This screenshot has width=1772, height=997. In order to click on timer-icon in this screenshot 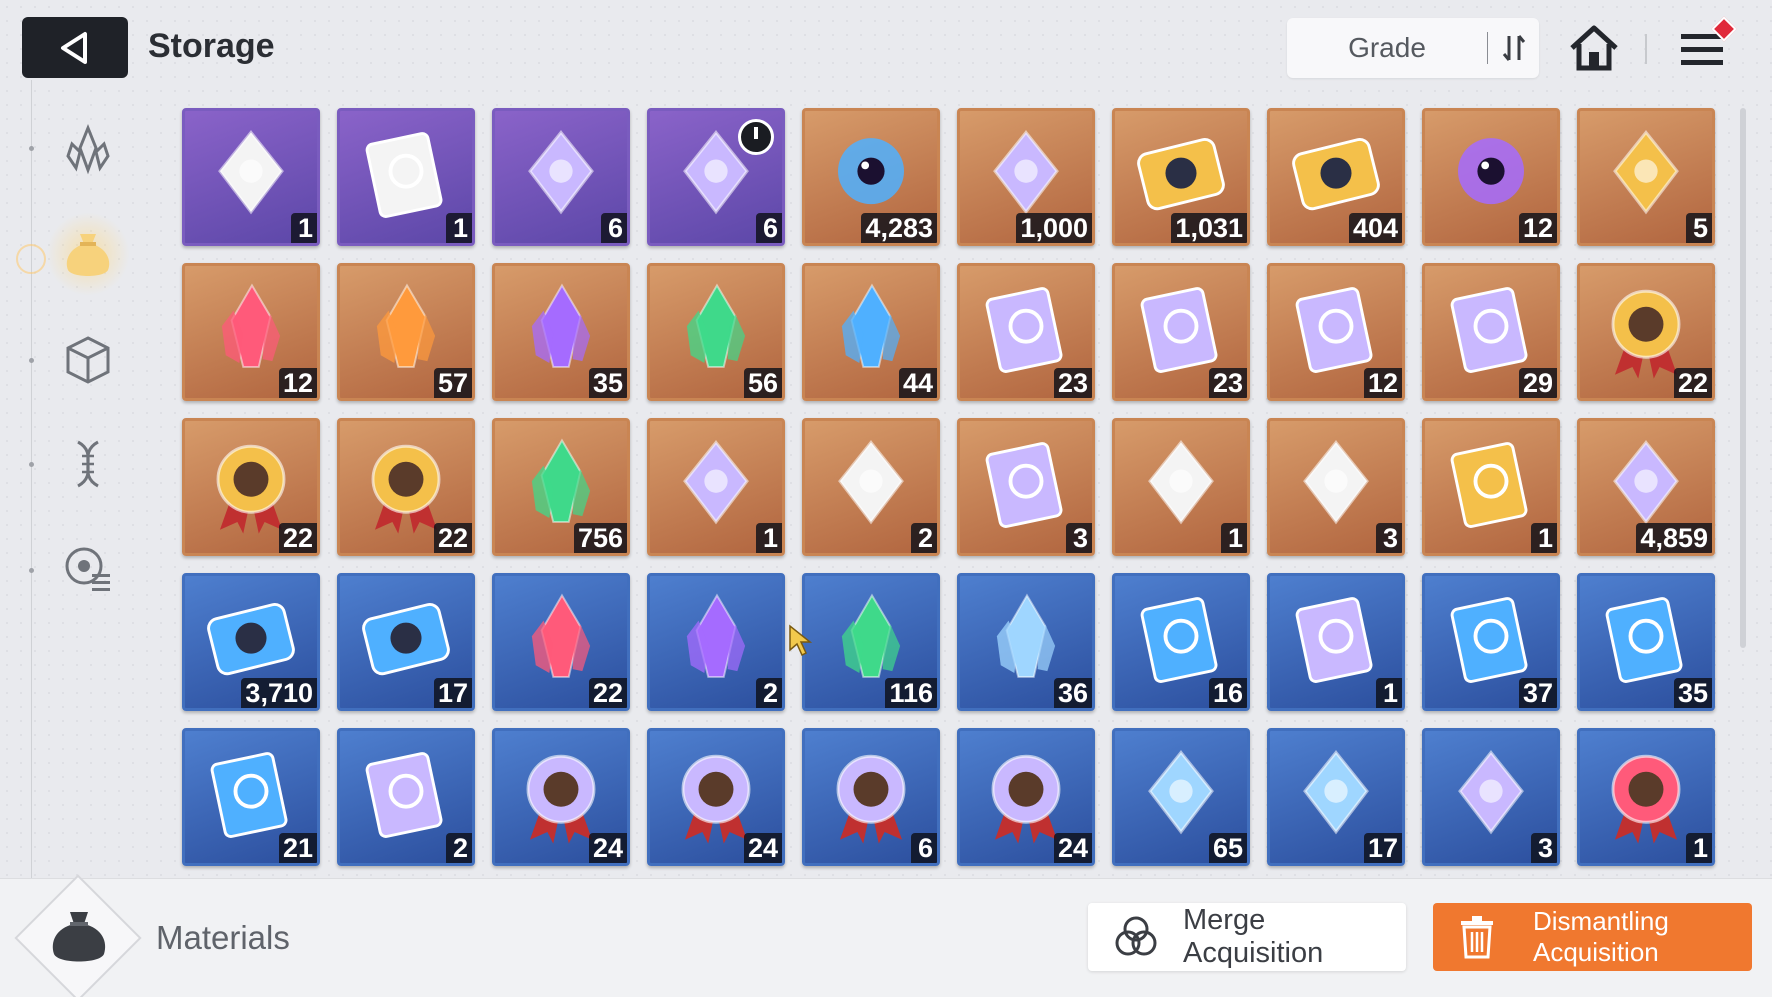, I will do `click(756, 137)`.